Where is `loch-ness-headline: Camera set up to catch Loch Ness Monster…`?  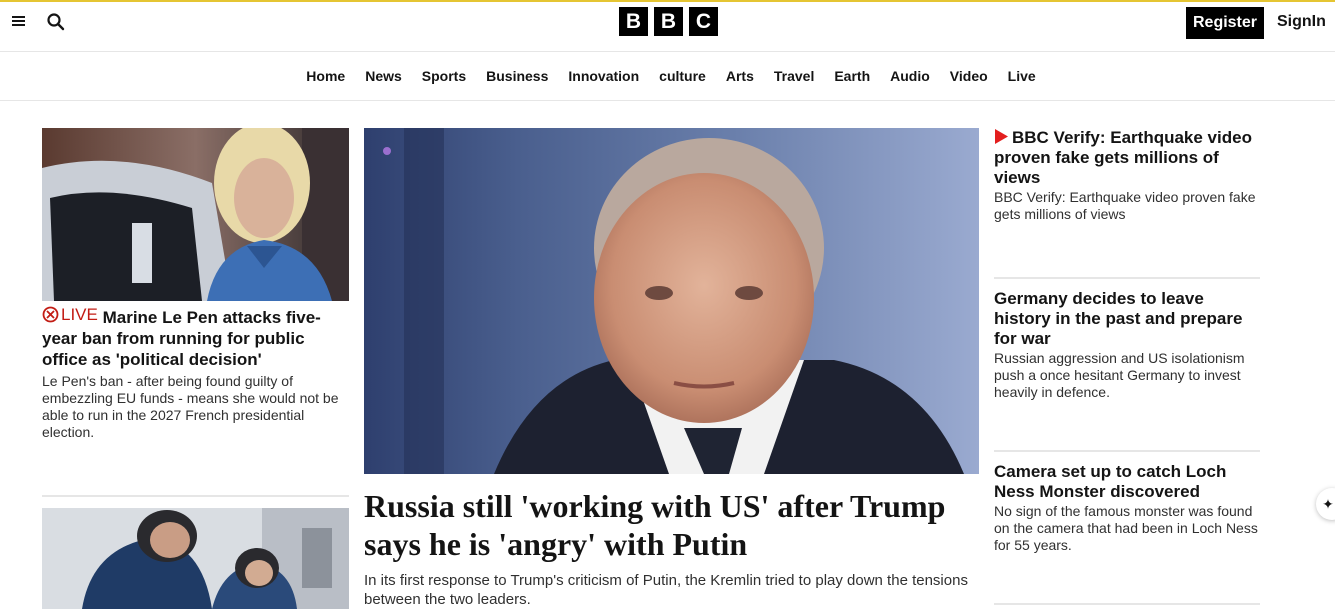
loch-ness-headline: Camera set up to catch Loch Ness Monster… is located at coordinates (1127, 482).